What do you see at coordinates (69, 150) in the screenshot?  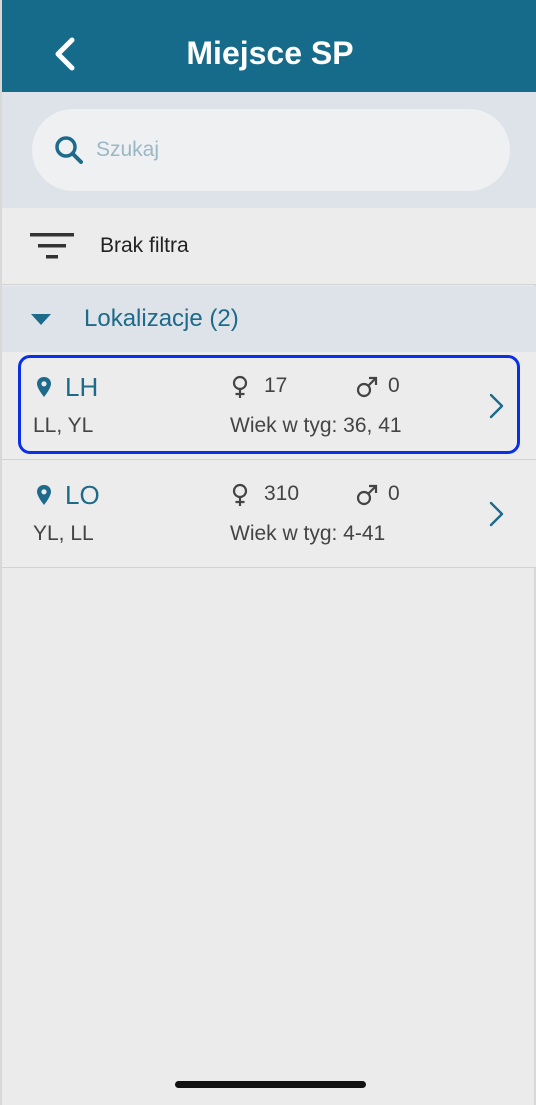 I see `search-icon` at bounding box center [69, 150].